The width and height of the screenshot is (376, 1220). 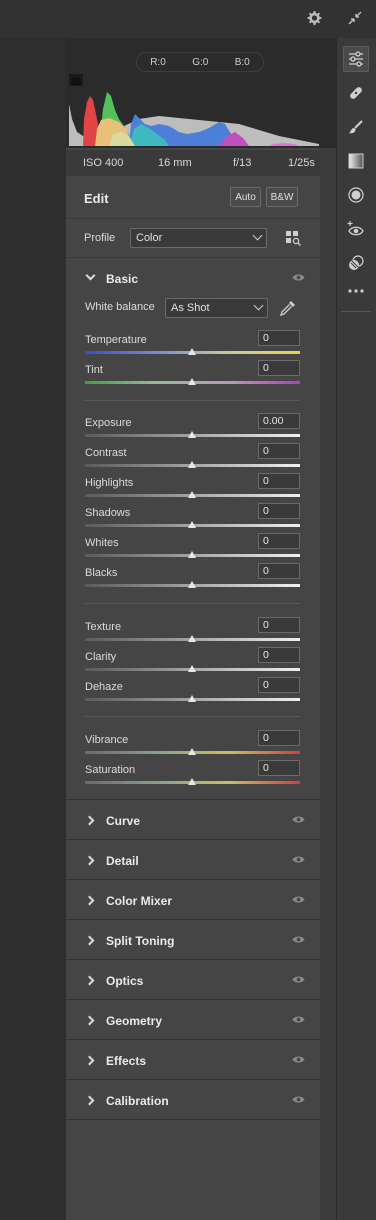 I want to click on graduated-filter-icon, so click(x=356, y=161).